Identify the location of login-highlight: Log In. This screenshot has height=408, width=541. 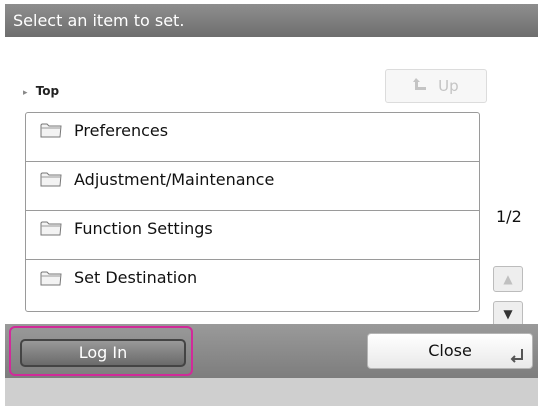
(101, 351).